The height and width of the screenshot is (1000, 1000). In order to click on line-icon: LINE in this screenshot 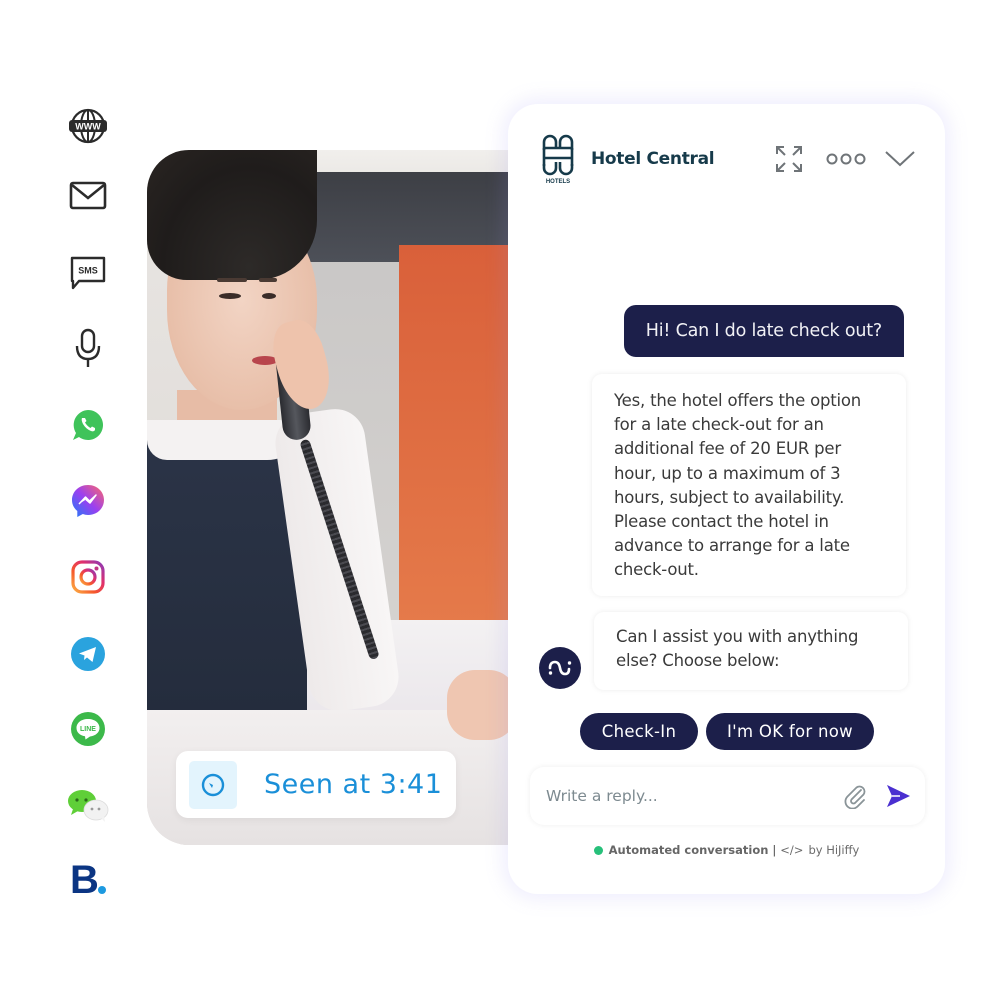, I will do `click(88, 729)`.